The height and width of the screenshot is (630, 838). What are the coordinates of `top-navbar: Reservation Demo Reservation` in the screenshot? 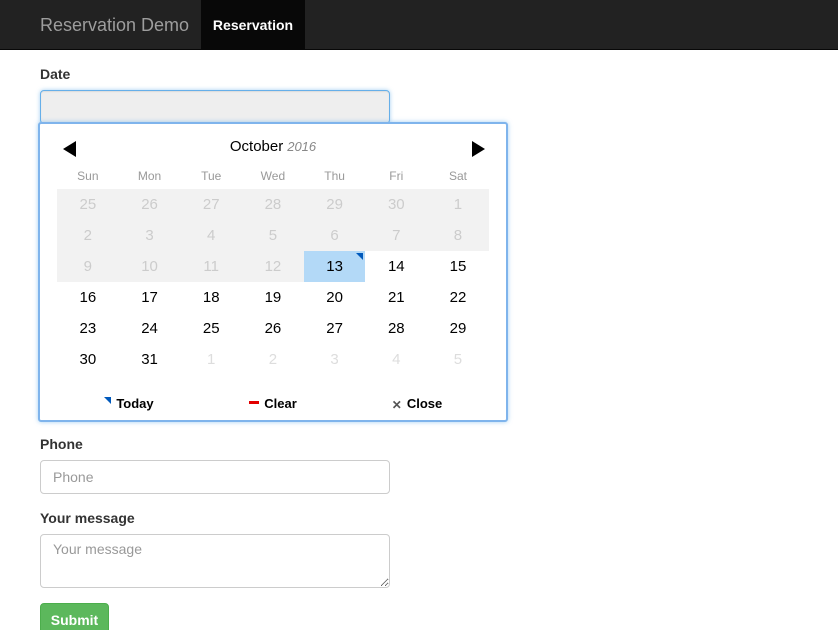 It's located at (419, 25).